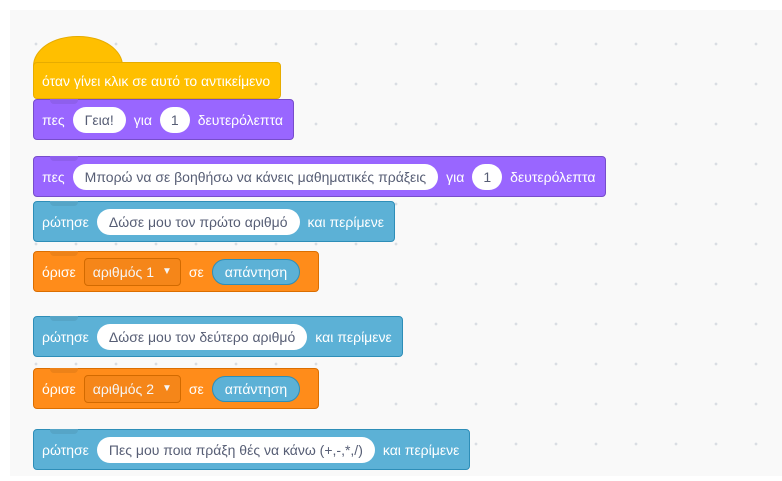 Image resolution: width=782 pixels, height=481 pixels. What do you see at coordinates (123, 271) in the screenshot?
I see `variable-name: αριθμός 1` at bounding box center [123, 271].